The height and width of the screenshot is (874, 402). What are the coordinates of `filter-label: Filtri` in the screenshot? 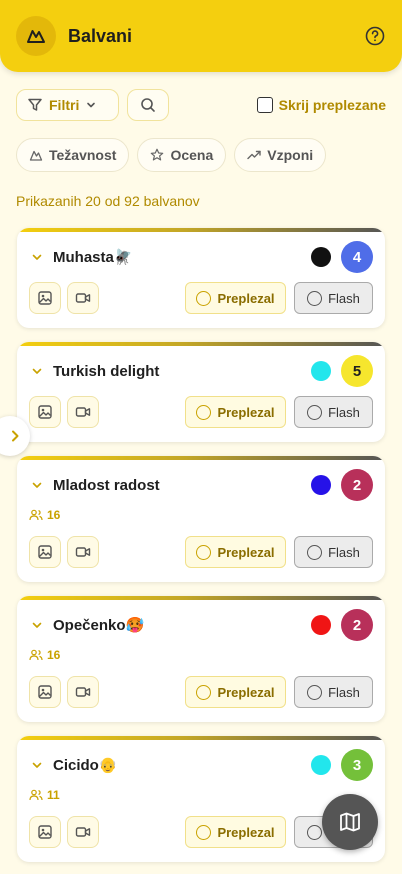 It's located at (64, 105).